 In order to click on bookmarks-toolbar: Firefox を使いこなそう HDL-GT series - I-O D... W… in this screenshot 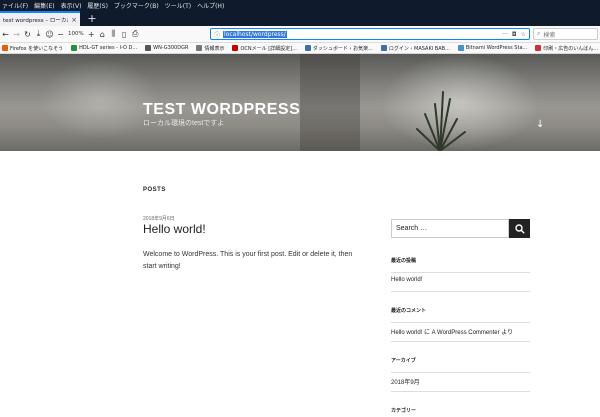, I will do `click(300, 48)`.